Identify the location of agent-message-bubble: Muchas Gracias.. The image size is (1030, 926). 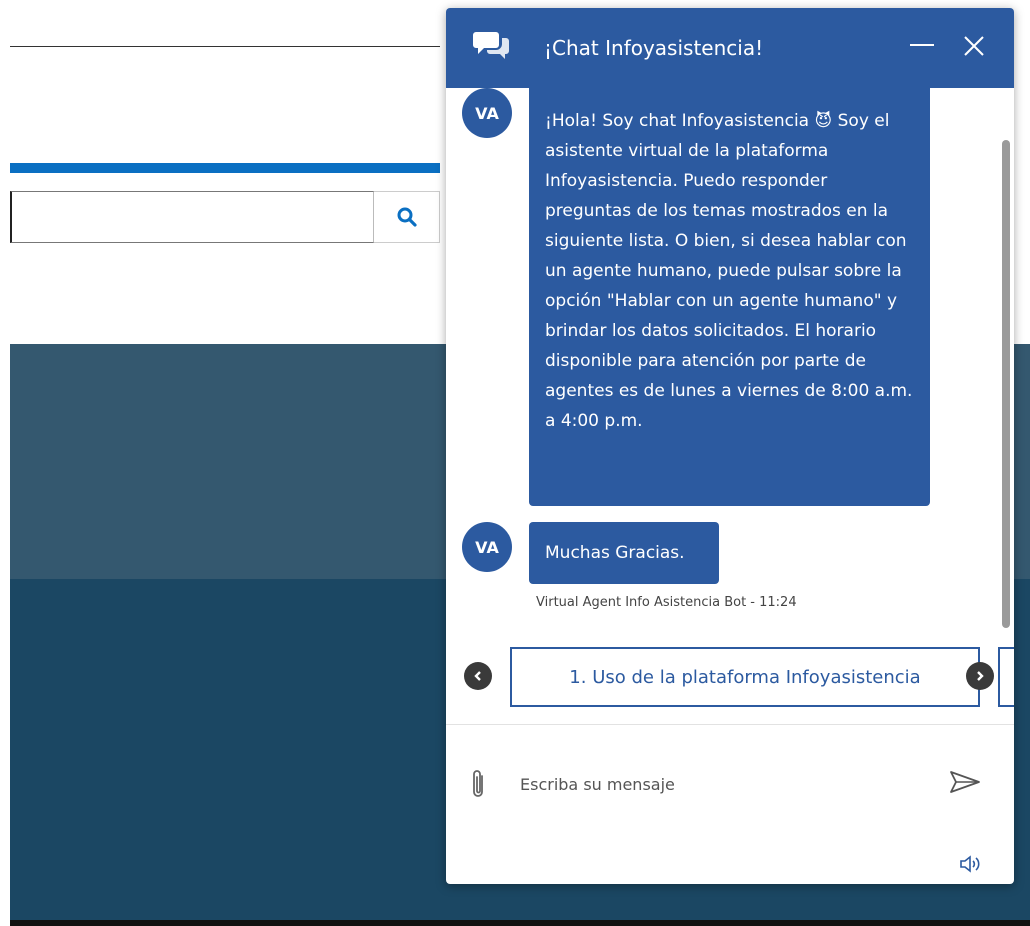
(624, 553).